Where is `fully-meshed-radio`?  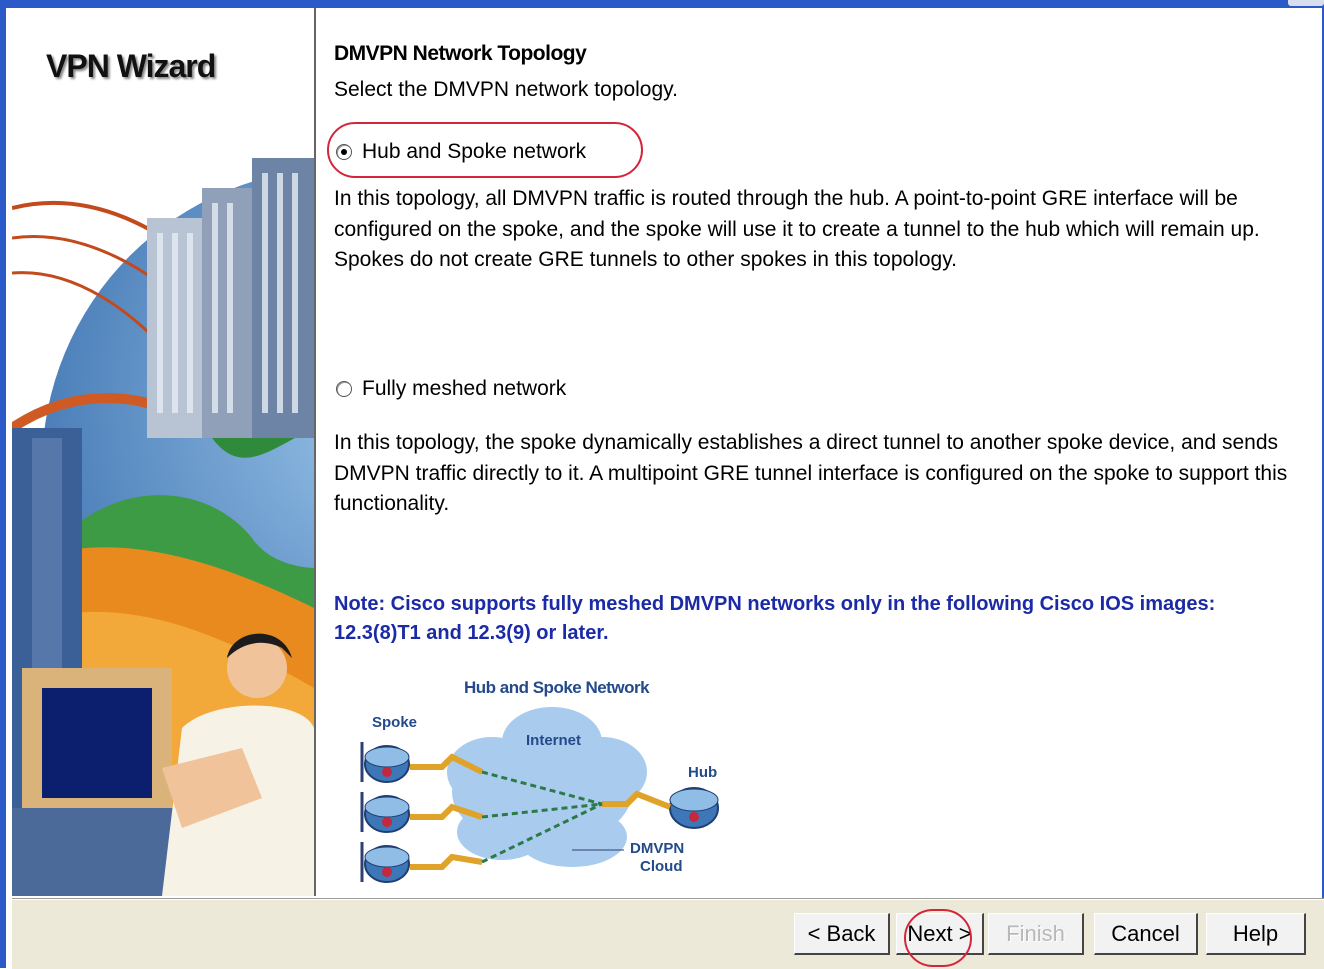 fully-meshed-radio is located at coordinates (344, 389).